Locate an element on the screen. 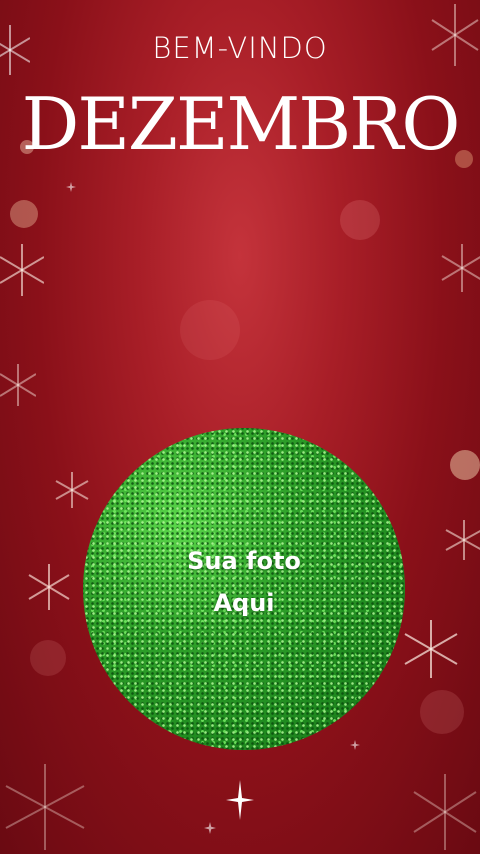 This screenshot has width=480, height=854. month-title: DEZEMBRO is located at coordinates (241, 124).